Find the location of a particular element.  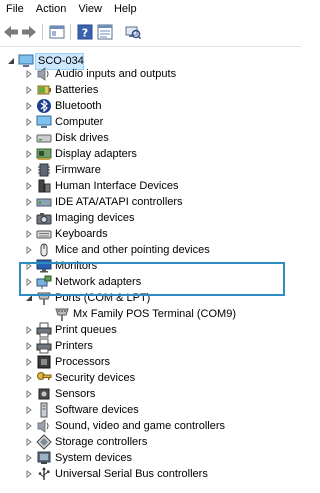

tree-category: Sensors is located at coordinates (150, 394).